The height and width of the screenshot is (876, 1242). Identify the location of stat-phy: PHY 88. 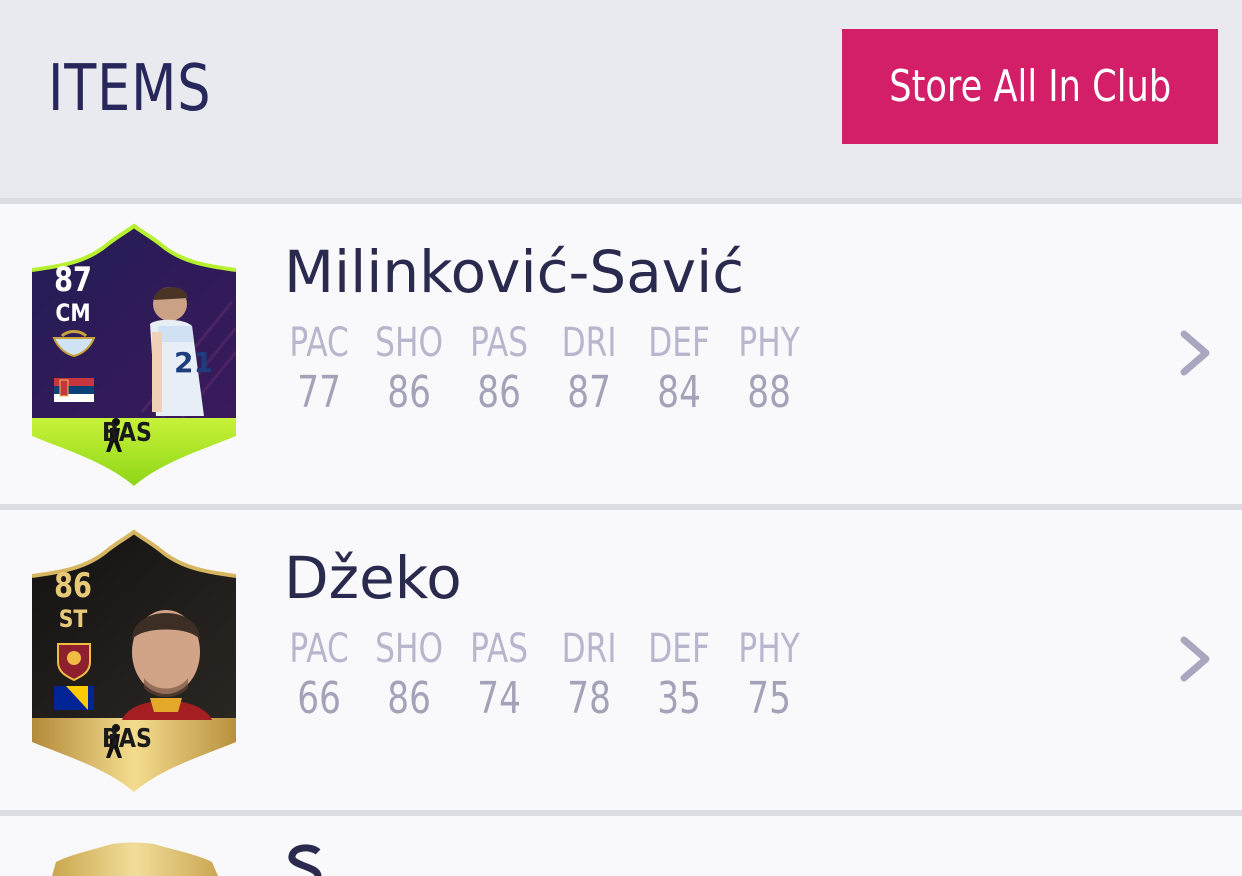
(769, 370).